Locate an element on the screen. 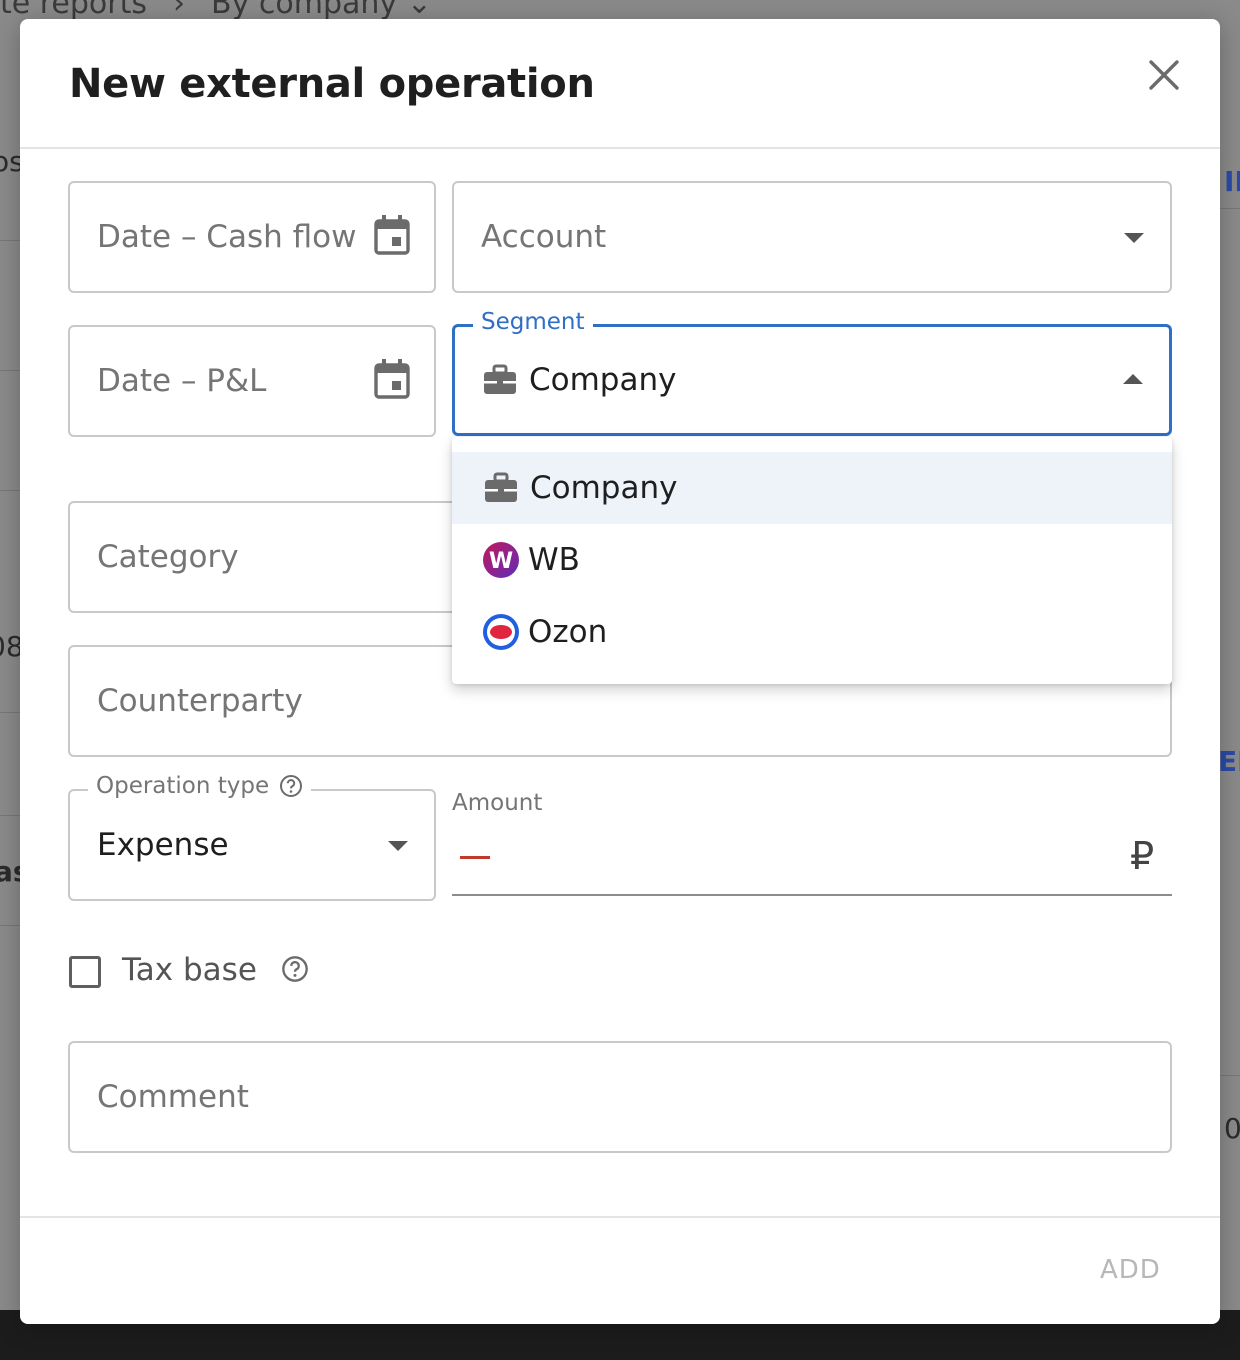 This screenshot has height=1360, width=1240. segment-option-wb: W WB is located at coordinates (812, 560).